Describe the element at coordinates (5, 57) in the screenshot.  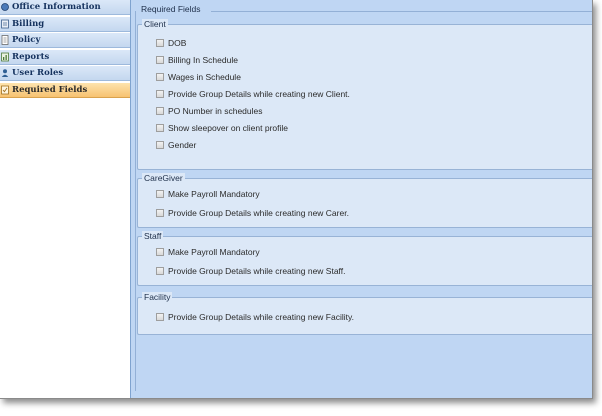
I see `reports-icon` at that location.